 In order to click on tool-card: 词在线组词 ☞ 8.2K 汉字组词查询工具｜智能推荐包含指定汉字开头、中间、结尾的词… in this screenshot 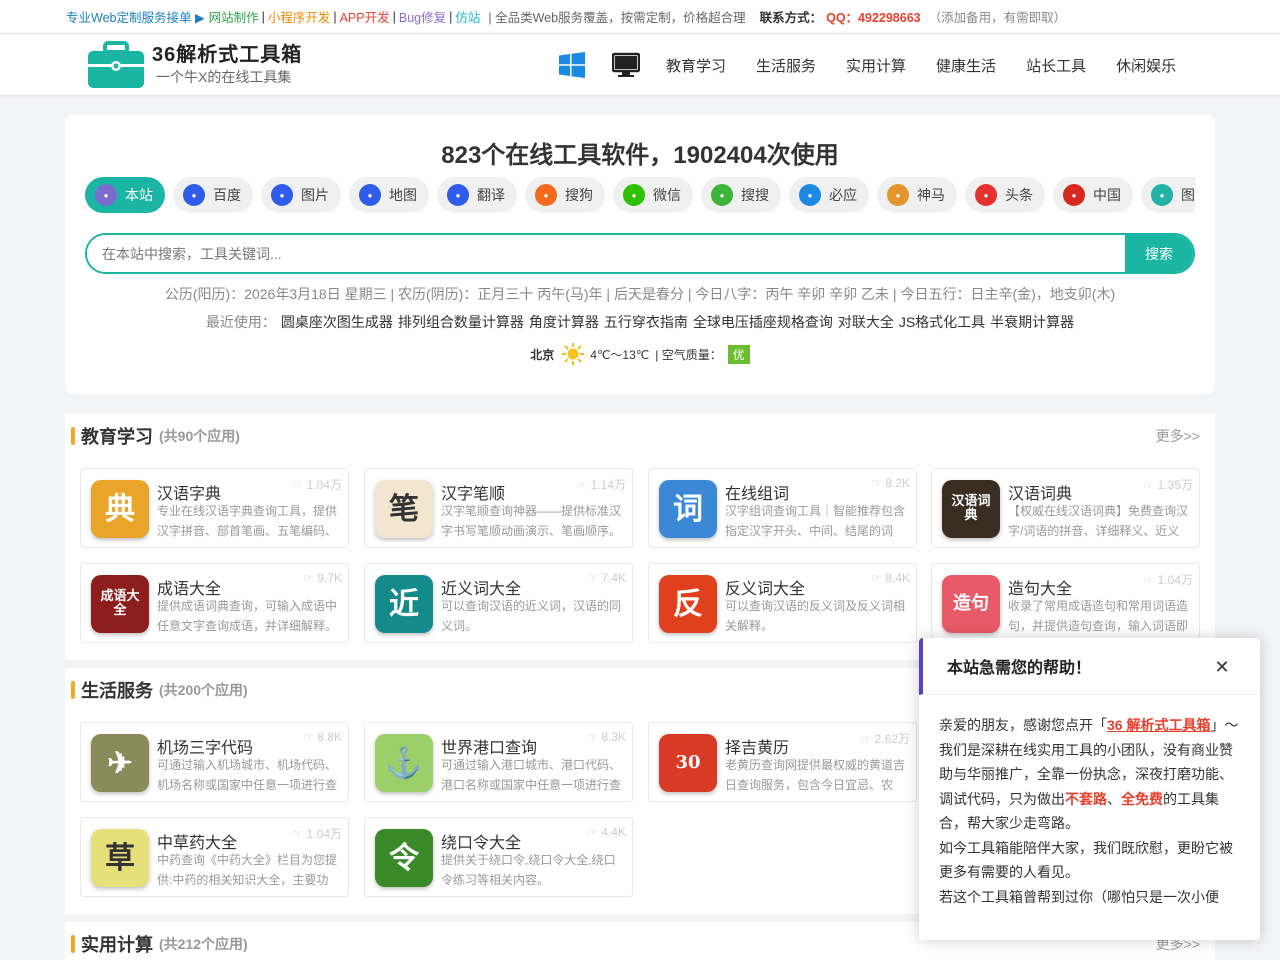, I will do `click(782, 508)`.